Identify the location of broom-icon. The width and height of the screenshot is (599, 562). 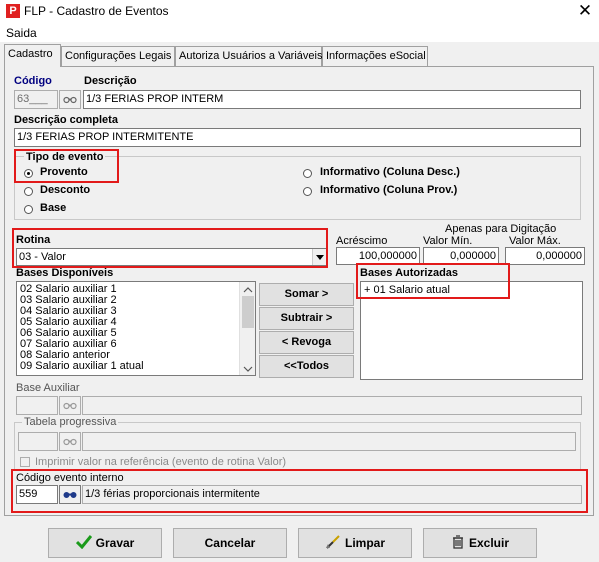
(332, 542).